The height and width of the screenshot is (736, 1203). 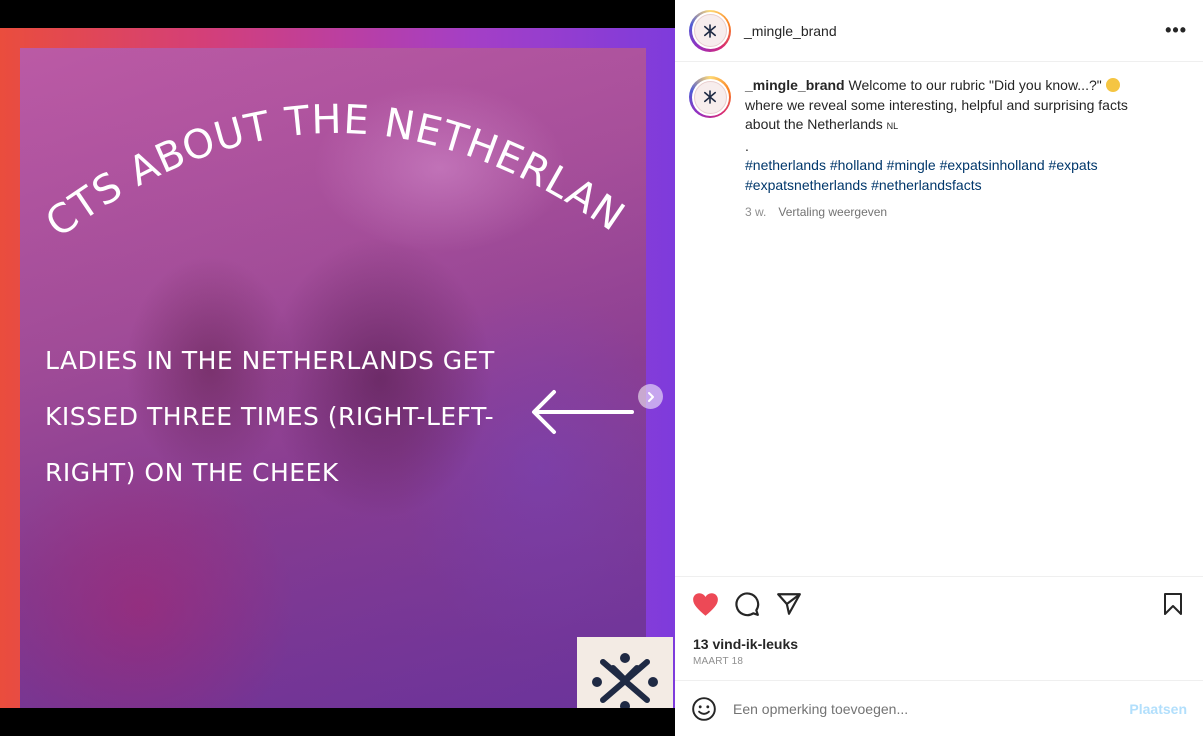 What do you see at coordinates (939, 644) in the screenshot?
I see `likes-count: 13 vind-ik-leuks` at bounding box center [939, 644].